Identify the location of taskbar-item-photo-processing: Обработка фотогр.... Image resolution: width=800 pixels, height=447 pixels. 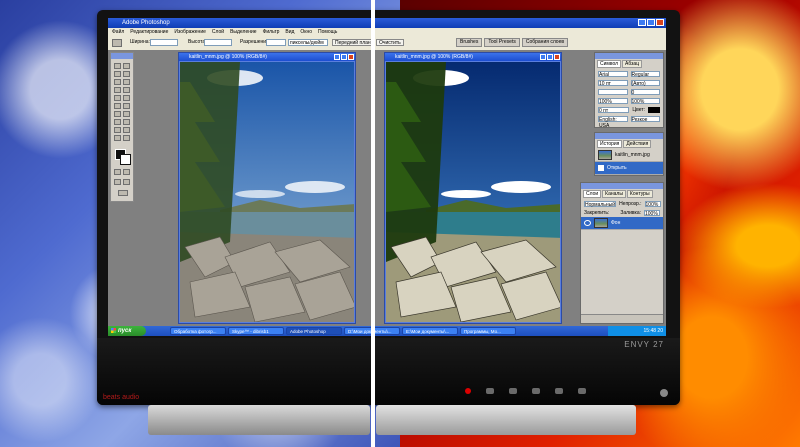
(198, 331).